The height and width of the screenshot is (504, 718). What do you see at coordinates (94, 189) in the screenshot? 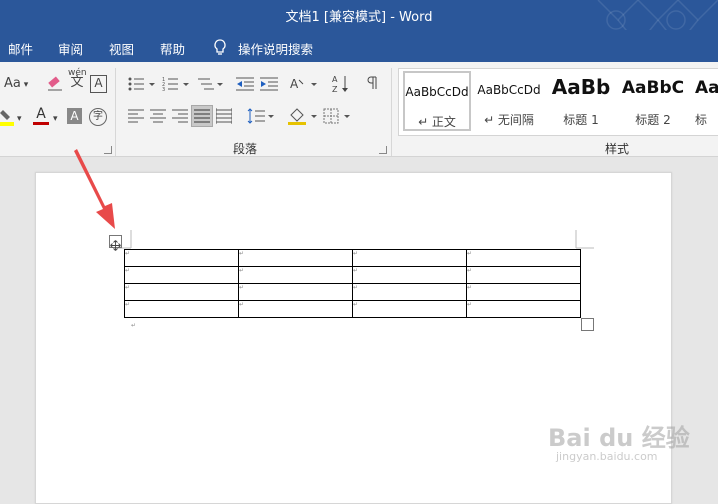
I see `annotation-arrow` at bounding box center [94, 189].